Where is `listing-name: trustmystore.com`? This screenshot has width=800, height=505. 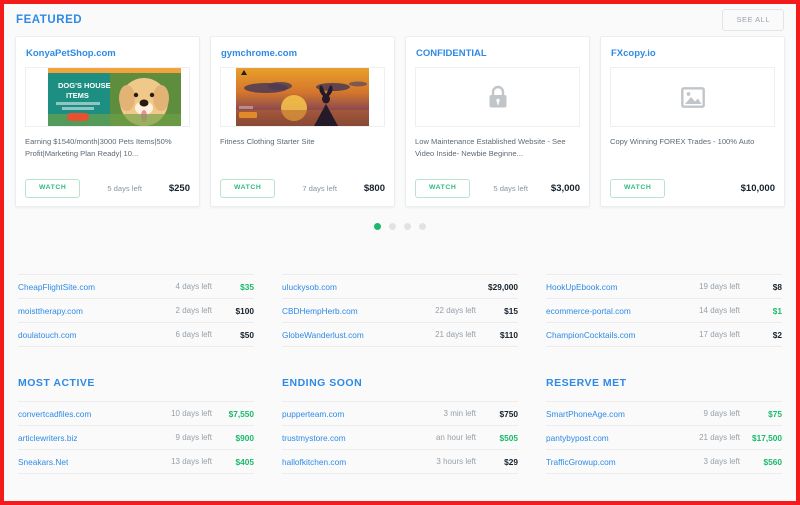 listing-name: trustmystore.com is located at coordinates (314, 438).